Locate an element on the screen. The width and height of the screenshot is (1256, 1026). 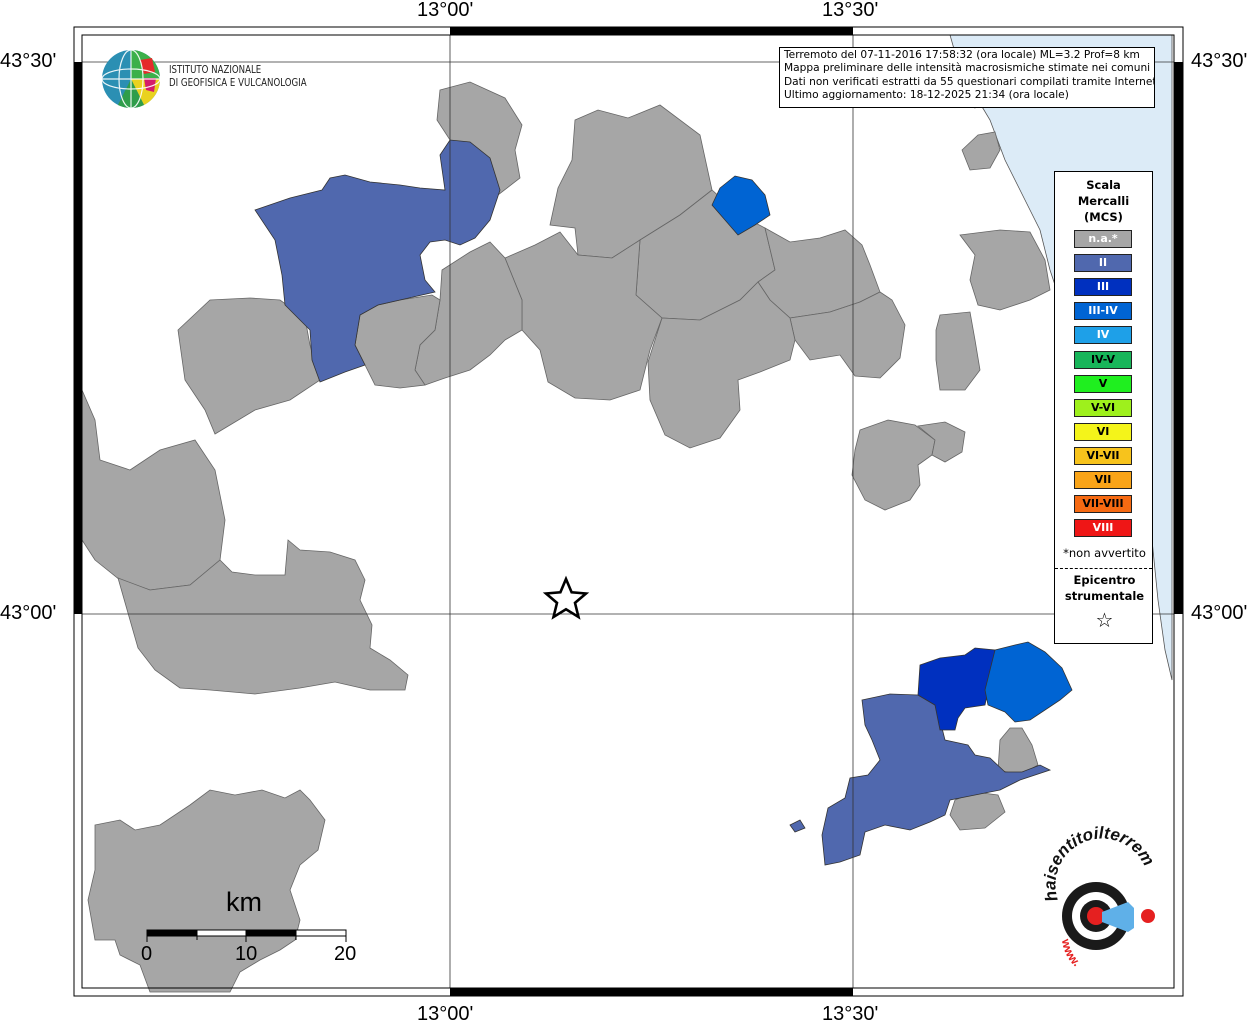
ingv-name-line1: ISTITUTO NAZIONALE is located at coordinates (215, 70).